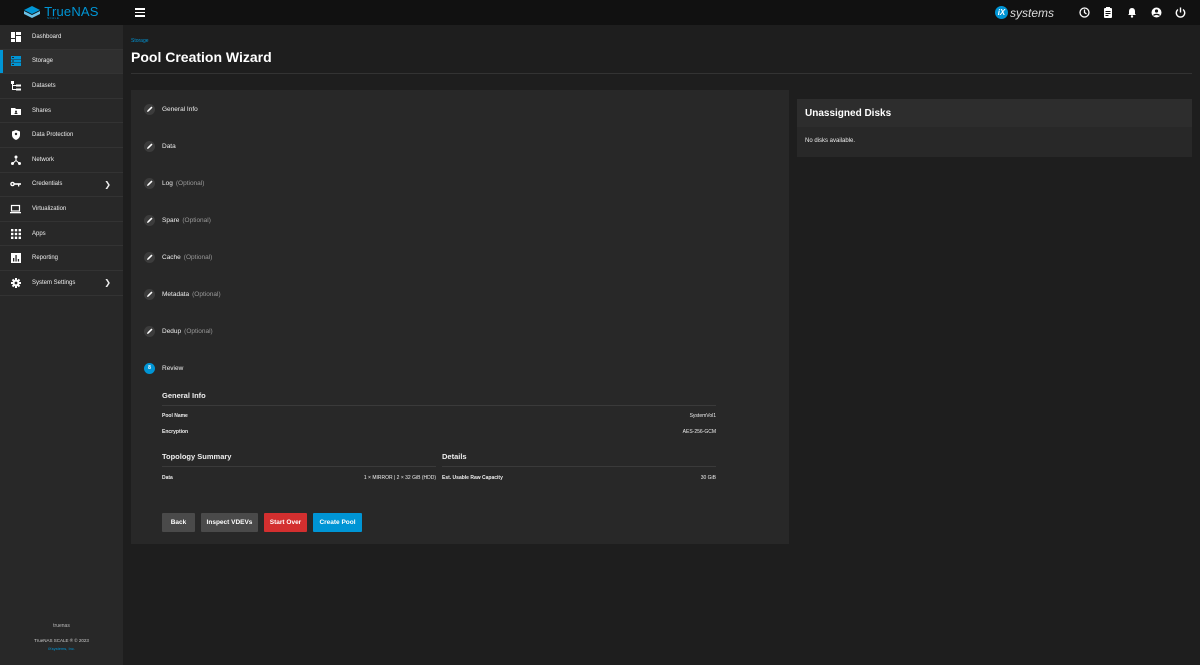 The image size is (1200, 665). What do you see at coordinates (699, 432) in the screenshot?
I see `encryption-value: AES-256-GCM` at bounding box center [699, 432].